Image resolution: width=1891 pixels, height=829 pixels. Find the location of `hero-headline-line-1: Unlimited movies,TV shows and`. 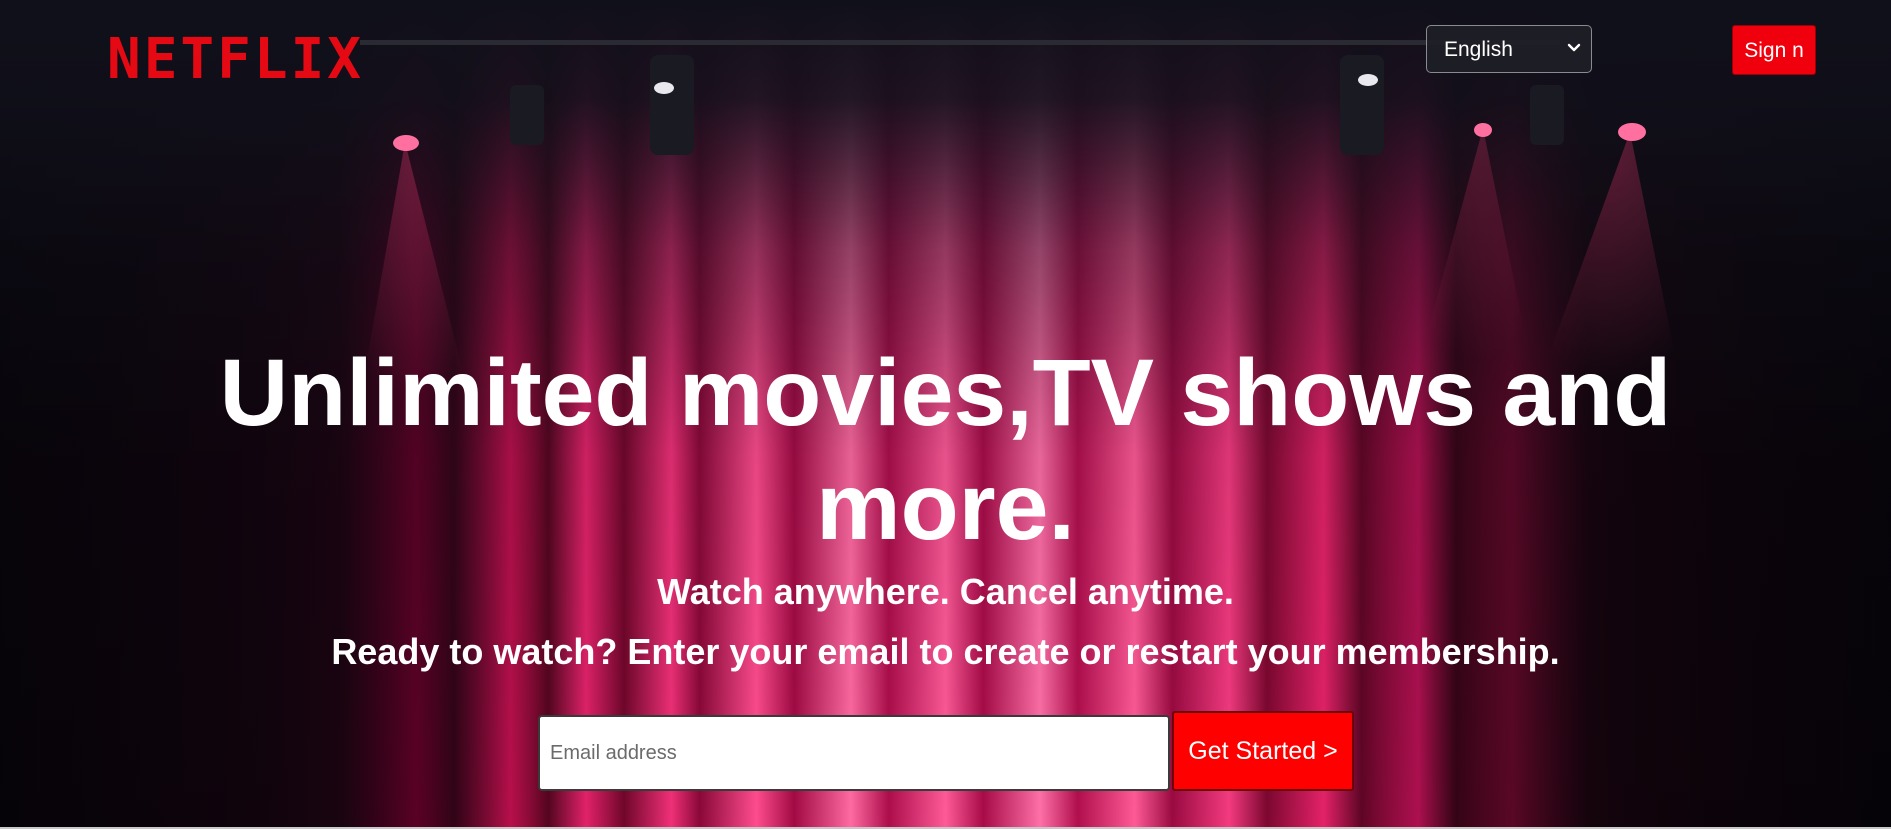

hero-headline-line-1: Unlimited movies,TV shows and is located at coordinates (945, 393).